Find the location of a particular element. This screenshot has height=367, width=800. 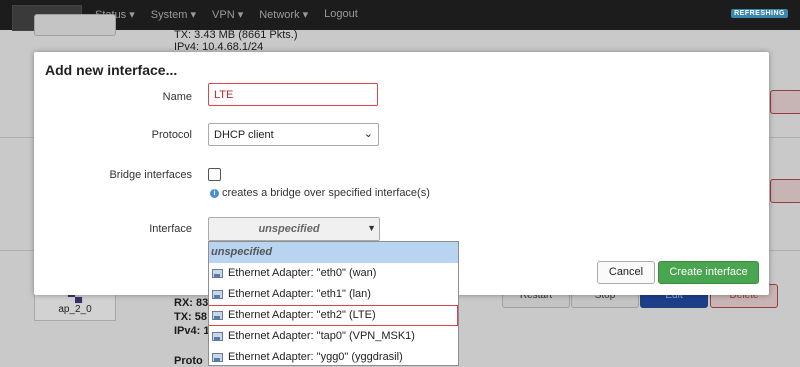

option-label: Ethernet Adapter: "eth1" (lan) is located at coordinates (299, 294).